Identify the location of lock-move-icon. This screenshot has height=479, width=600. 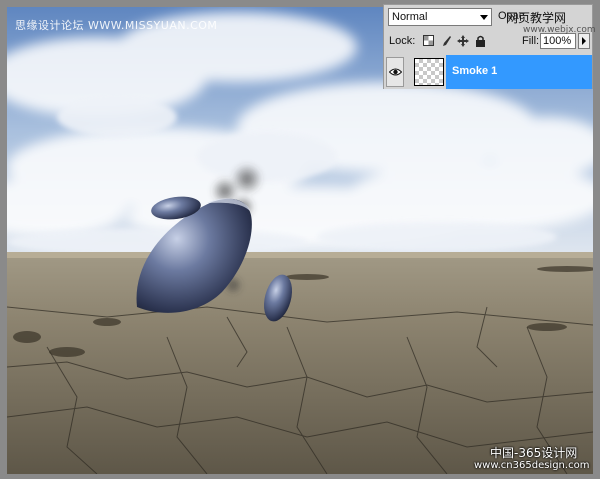
(463, 41).